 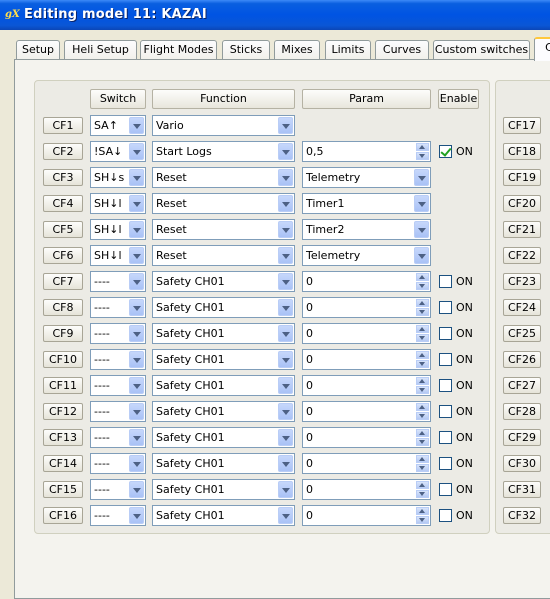 What do you see at coordinates (63, 437) in the screenshot?
I see `cf-button-cf13: CF13` at bounding box center [63, 437].